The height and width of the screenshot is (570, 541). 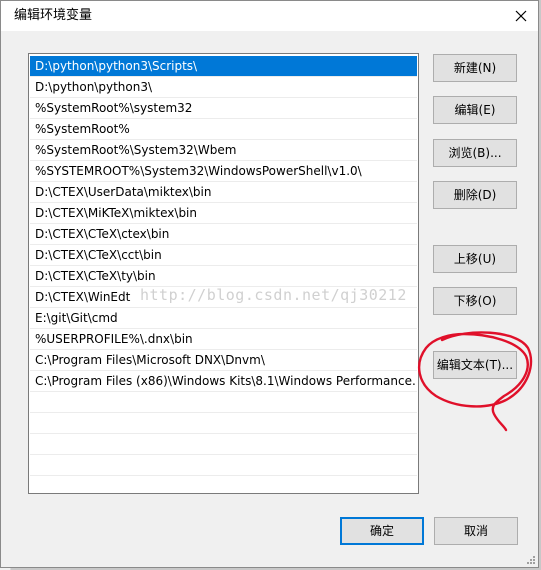 I want to click on ok-button: 确定, so click(x=382, y=531).